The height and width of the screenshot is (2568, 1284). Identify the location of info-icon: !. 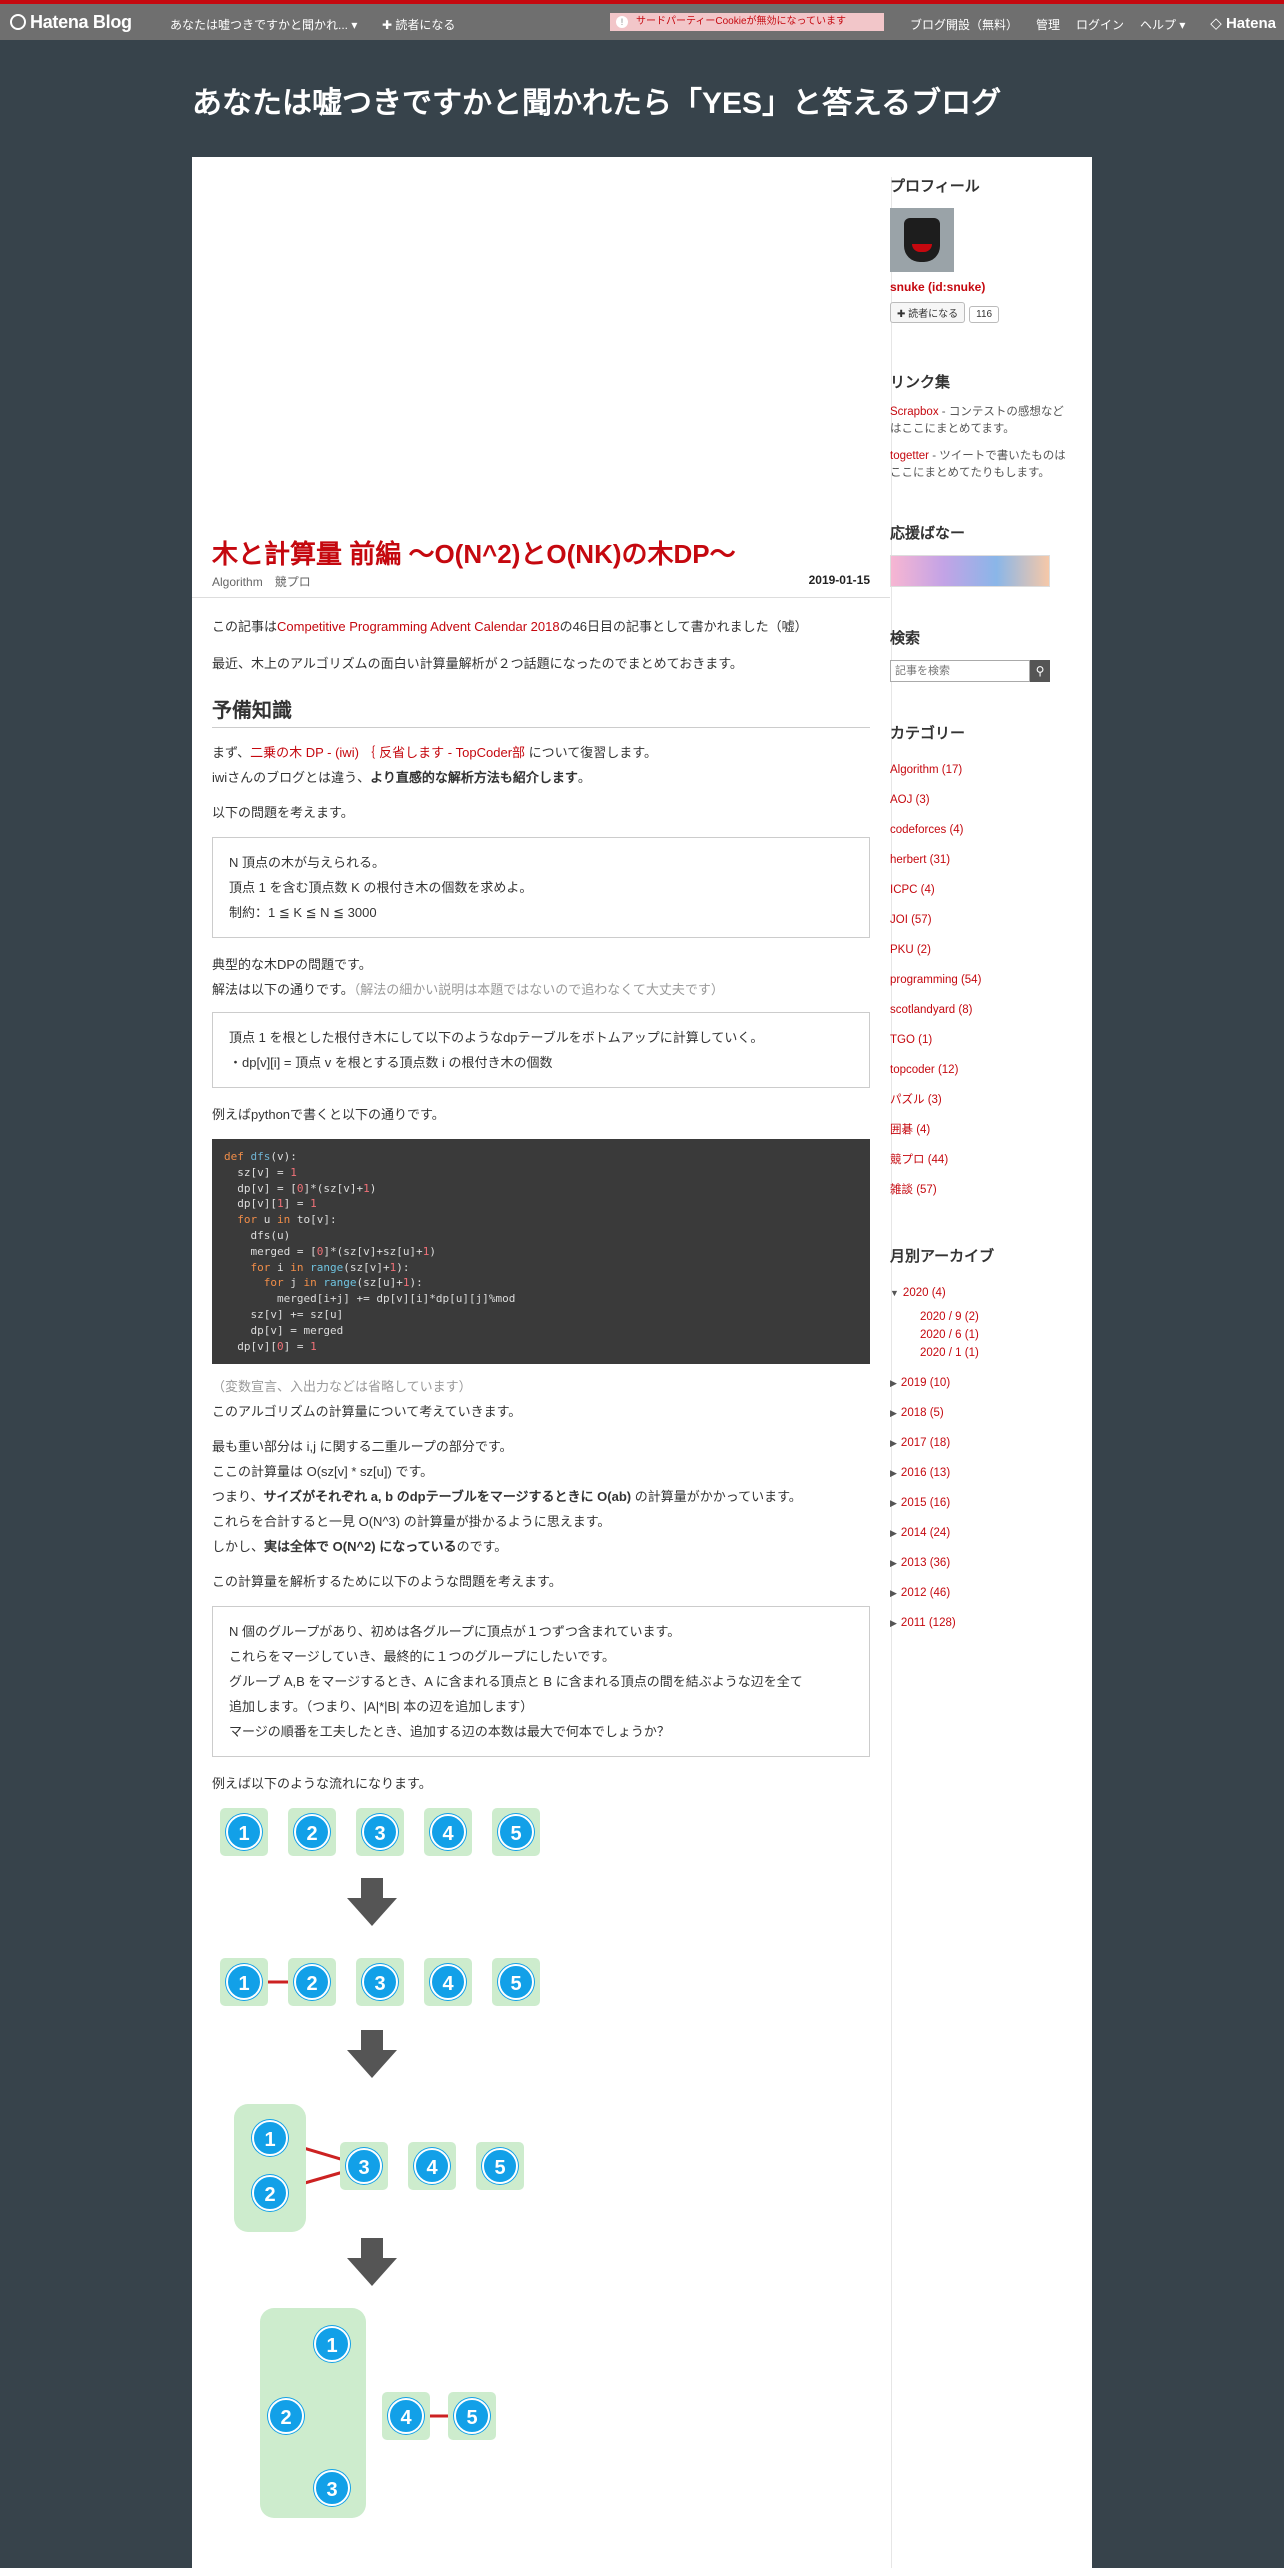
(622, 22).